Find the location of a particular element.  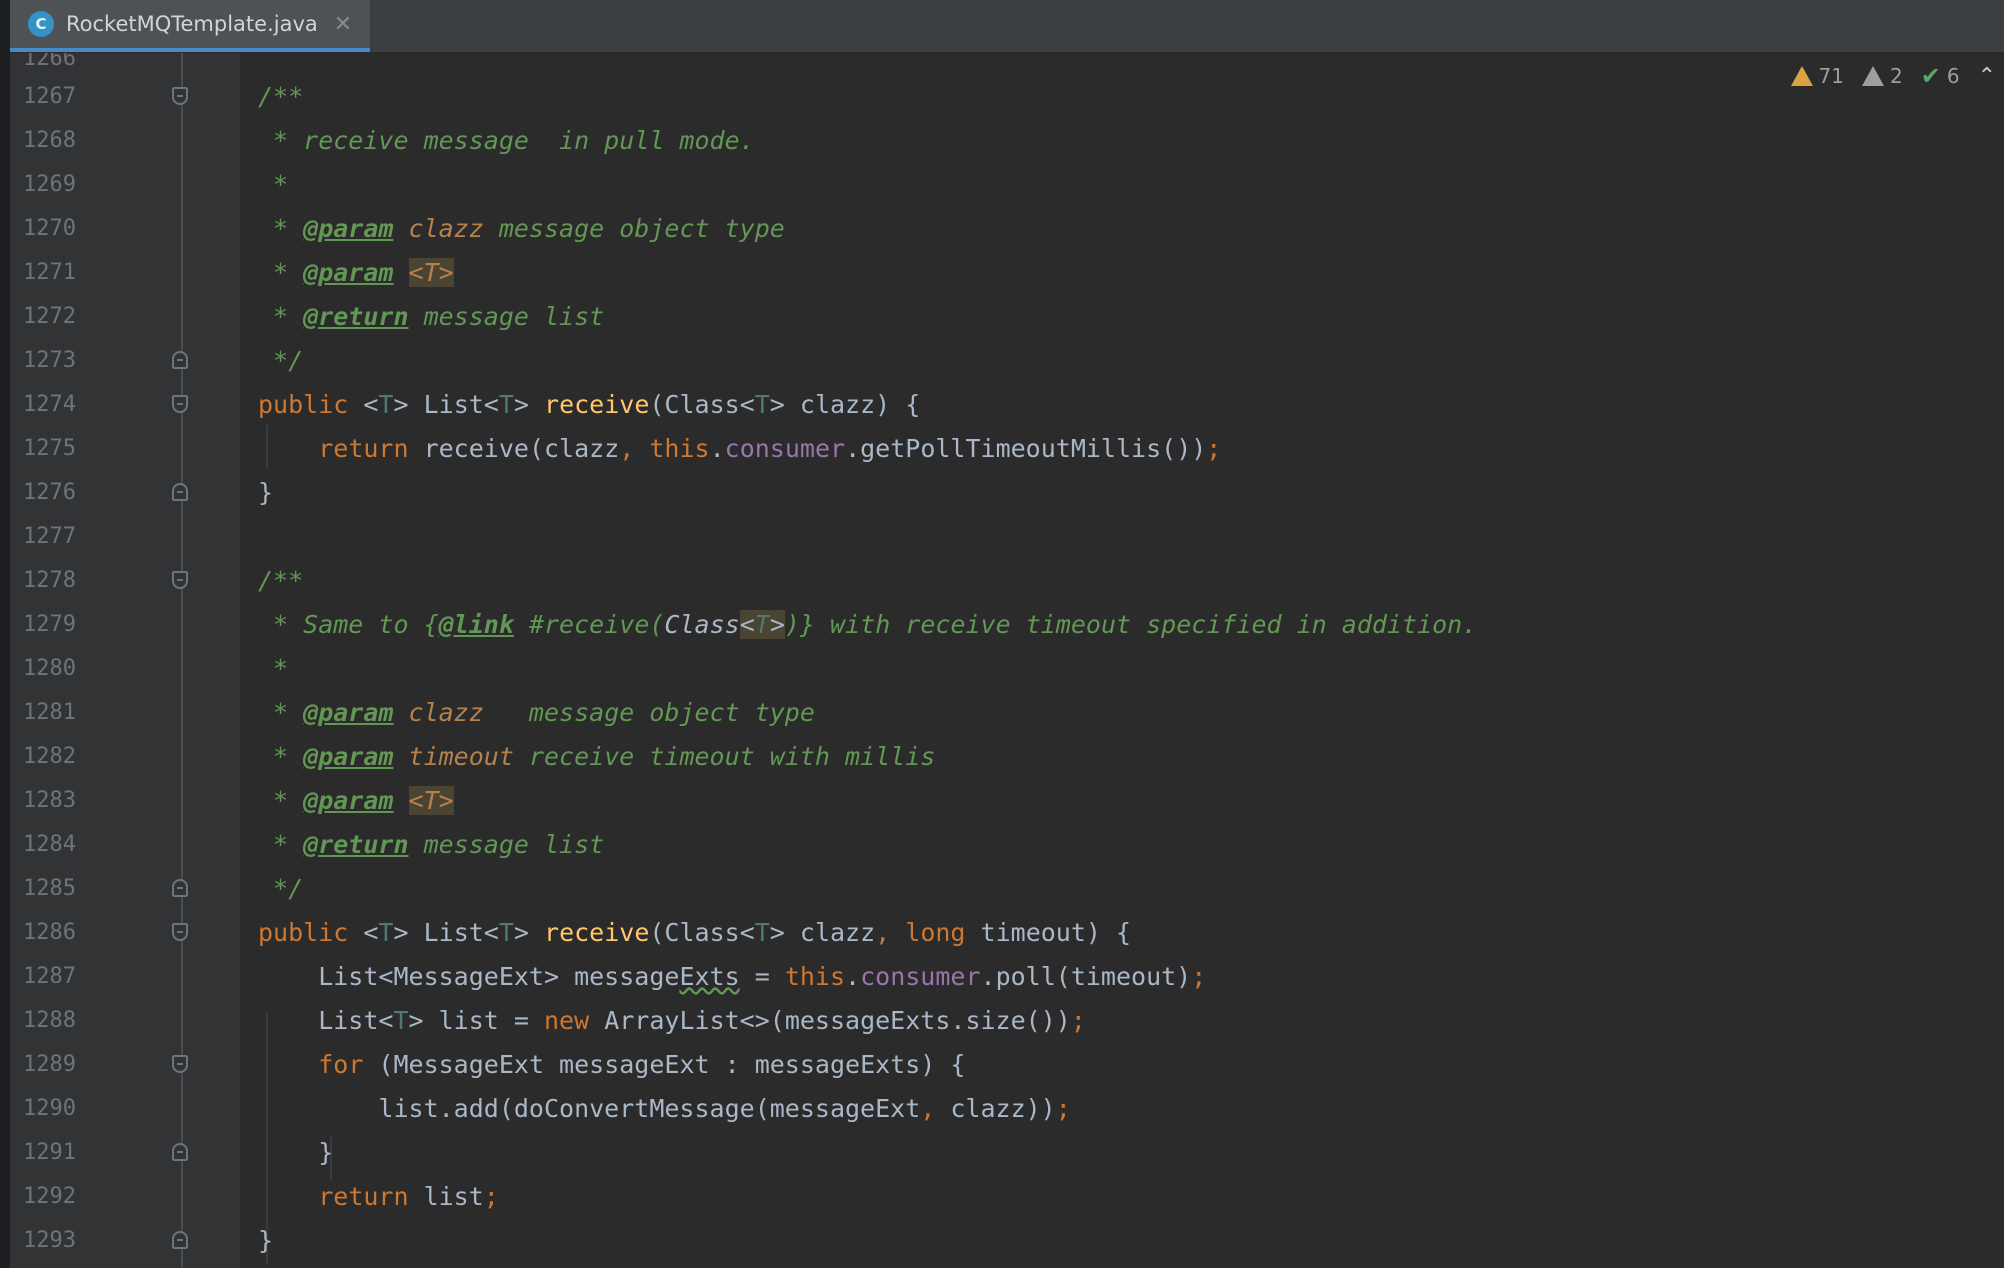

weak-warnings-indicator: 2 is located at coordinates (1882, 76).